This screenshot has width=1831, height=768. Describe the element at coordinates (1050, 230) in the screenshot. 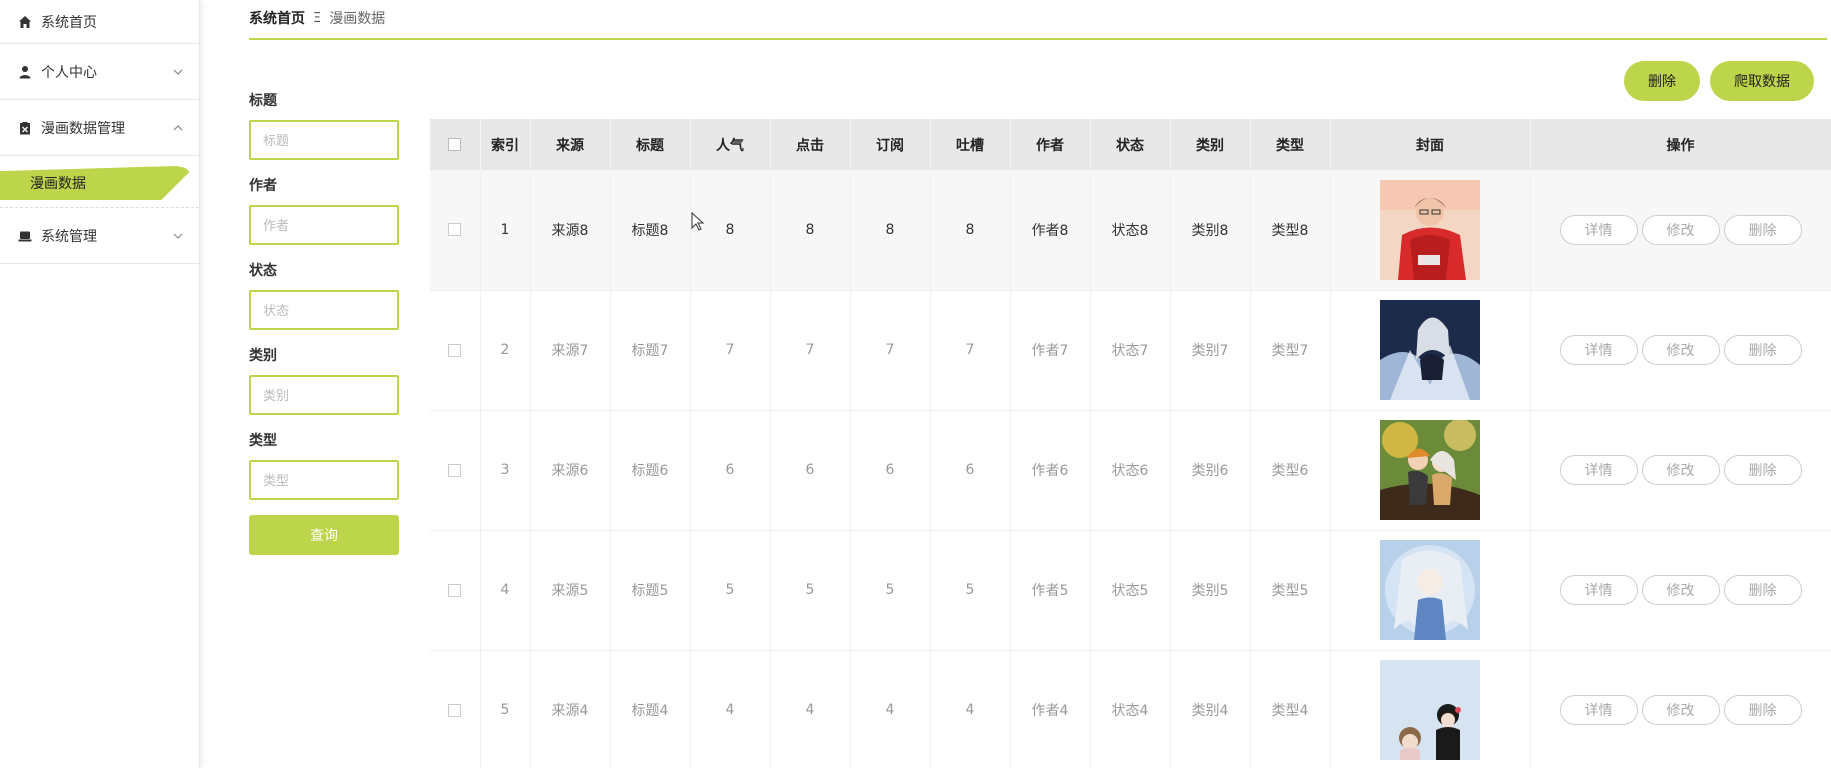

I see `cell-author: 作者8` at that location.